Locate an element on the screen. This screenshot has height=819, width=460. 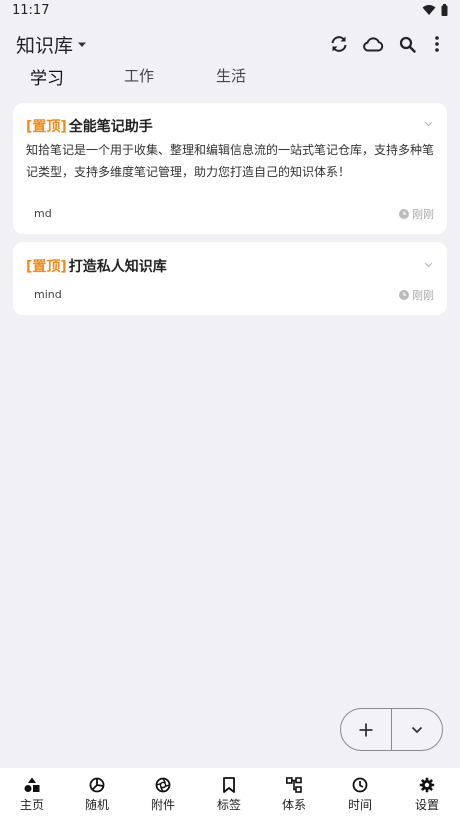
knowledge-base-selector: 知识库 is located at coordinates (51, 44).